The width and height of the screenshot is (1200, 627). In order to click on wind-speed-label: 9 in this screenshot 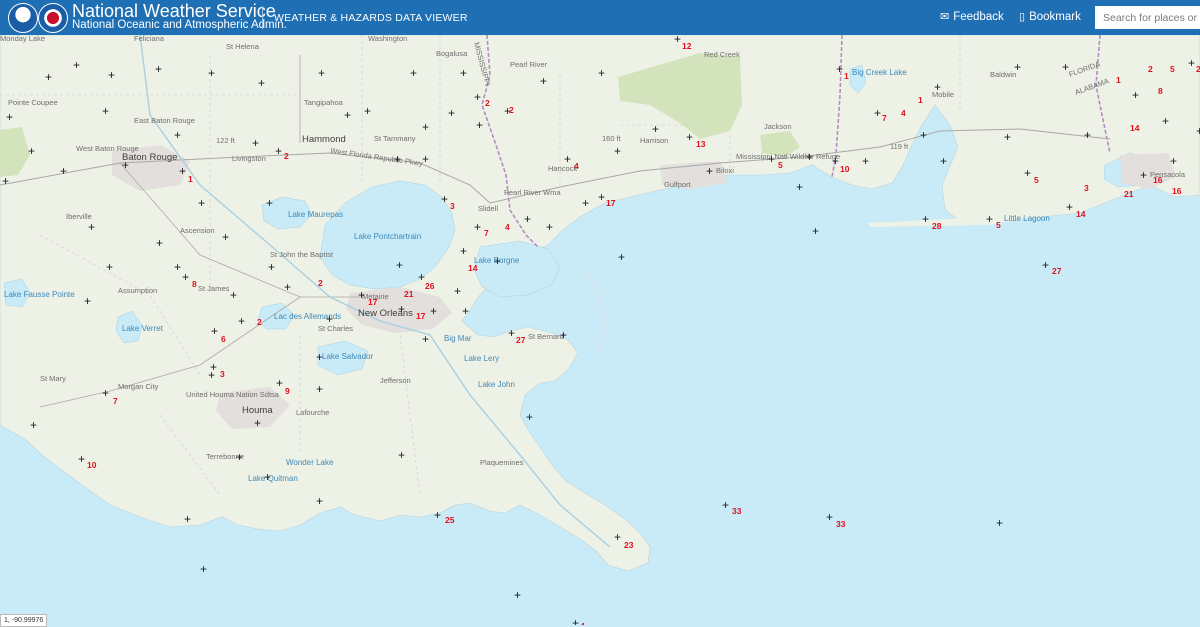, I will do `click(287, 391)`.